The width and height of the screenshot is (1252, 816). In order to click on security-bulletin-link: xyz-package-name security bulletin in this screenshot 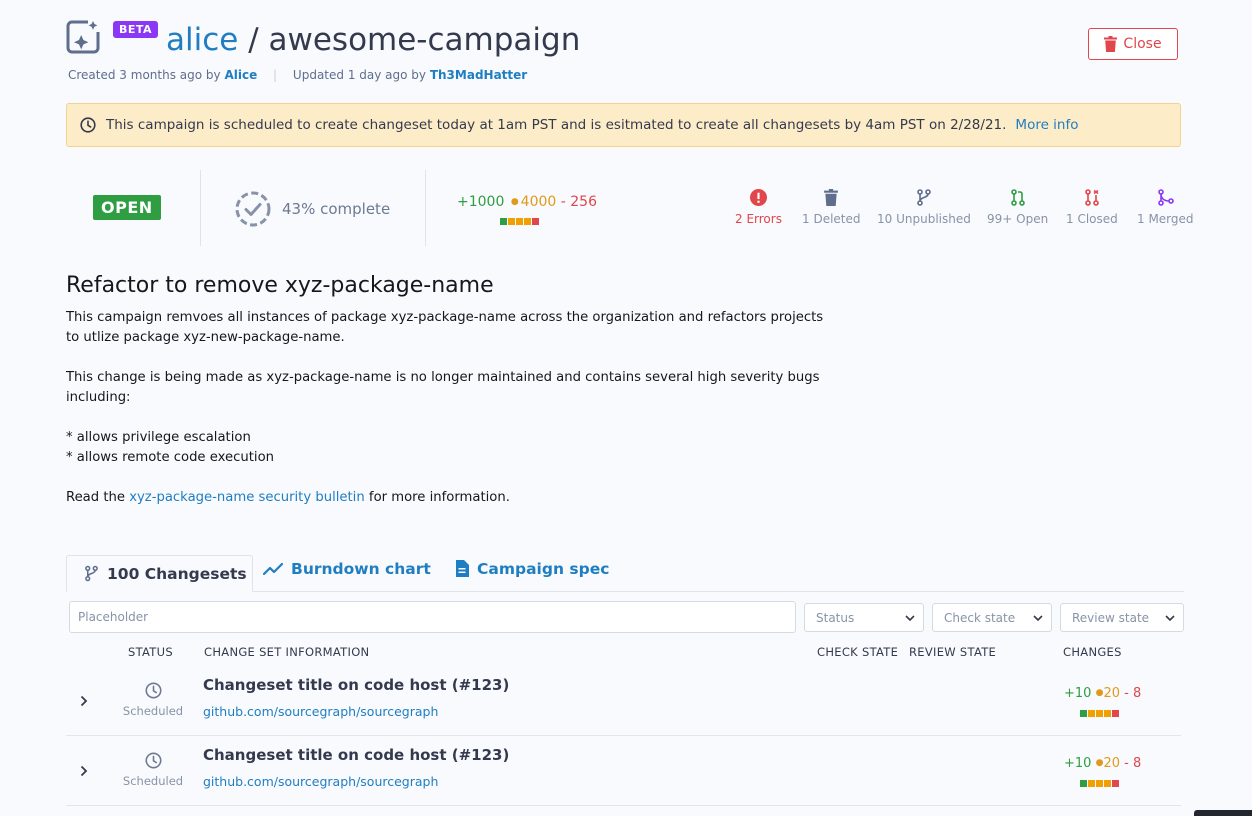, I will do `click(247, 497)`.